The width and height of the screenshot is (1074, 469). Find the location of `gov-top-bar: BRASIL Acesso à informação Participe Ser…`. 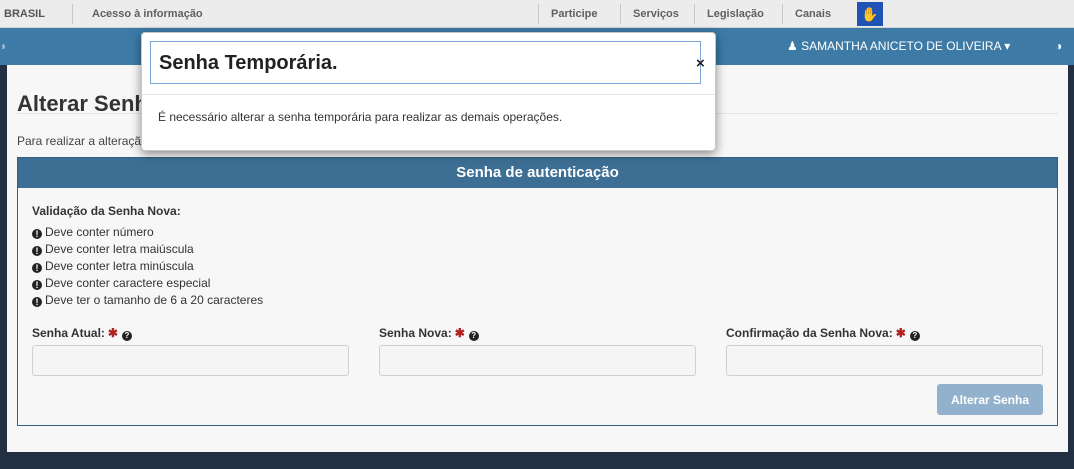

gov-top-bar: BRASIL Acesso à informação Participe Ser… is located at coordinates (537, 14).